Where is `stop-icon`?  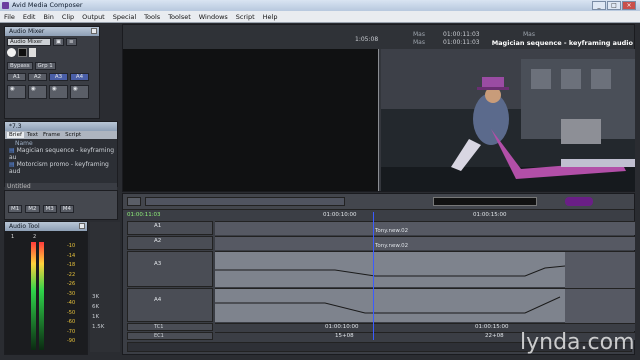 stop-icon is located at coordinates (22, 52).